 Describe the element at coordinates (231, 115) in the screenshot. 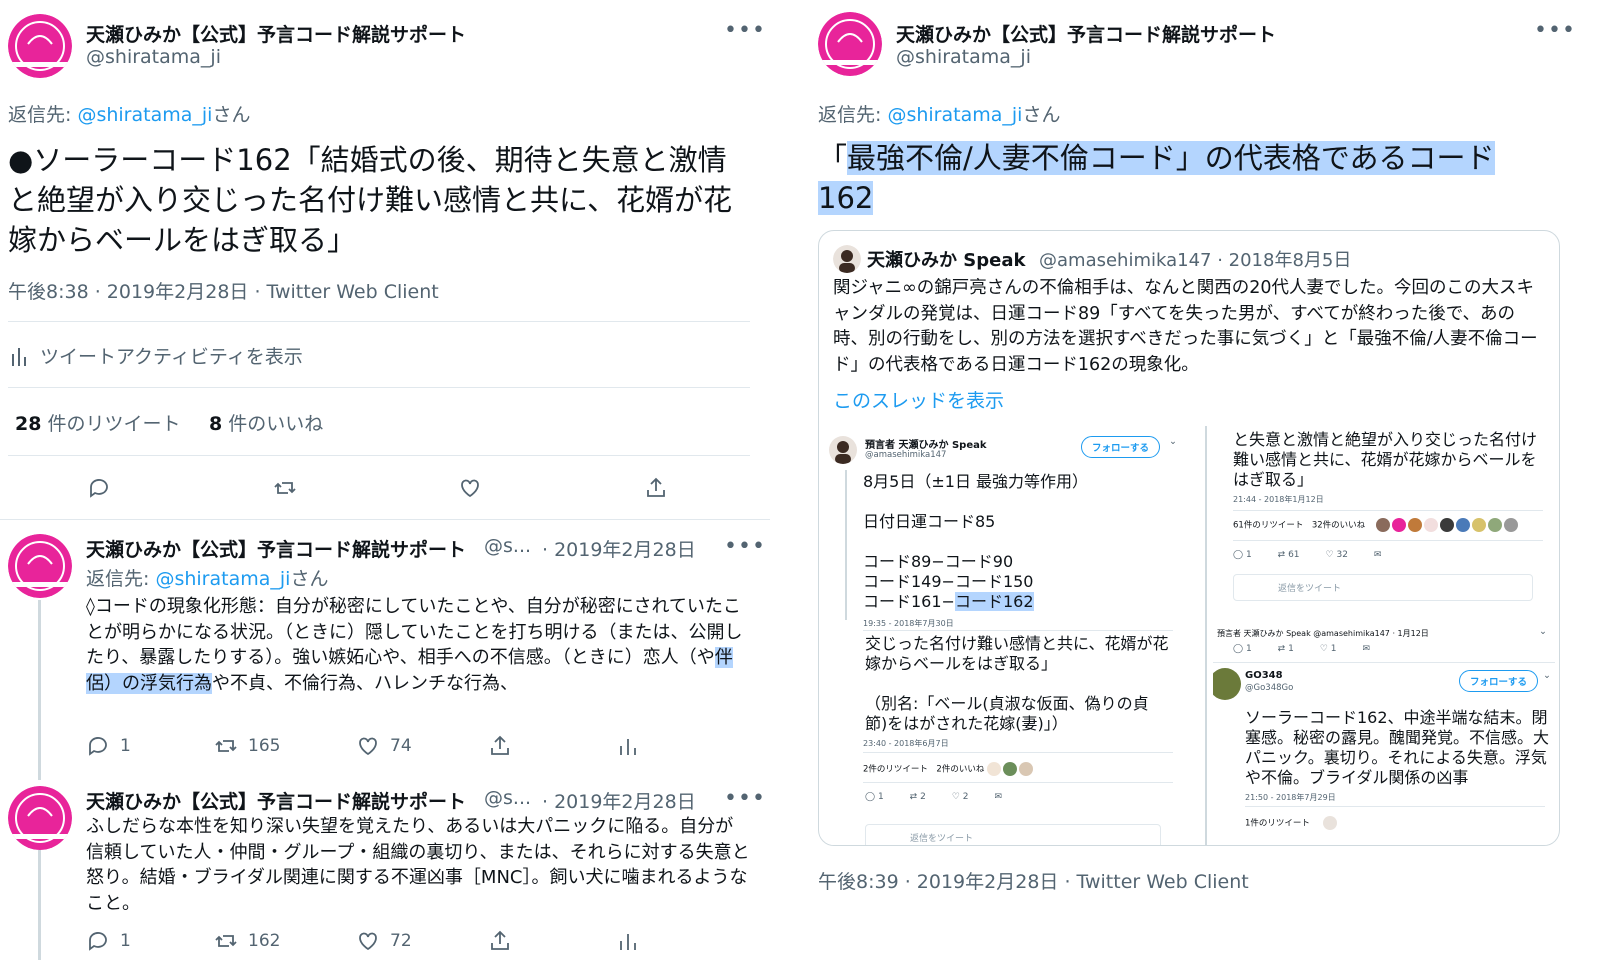

I see `reply-suffix: さん` at that location.